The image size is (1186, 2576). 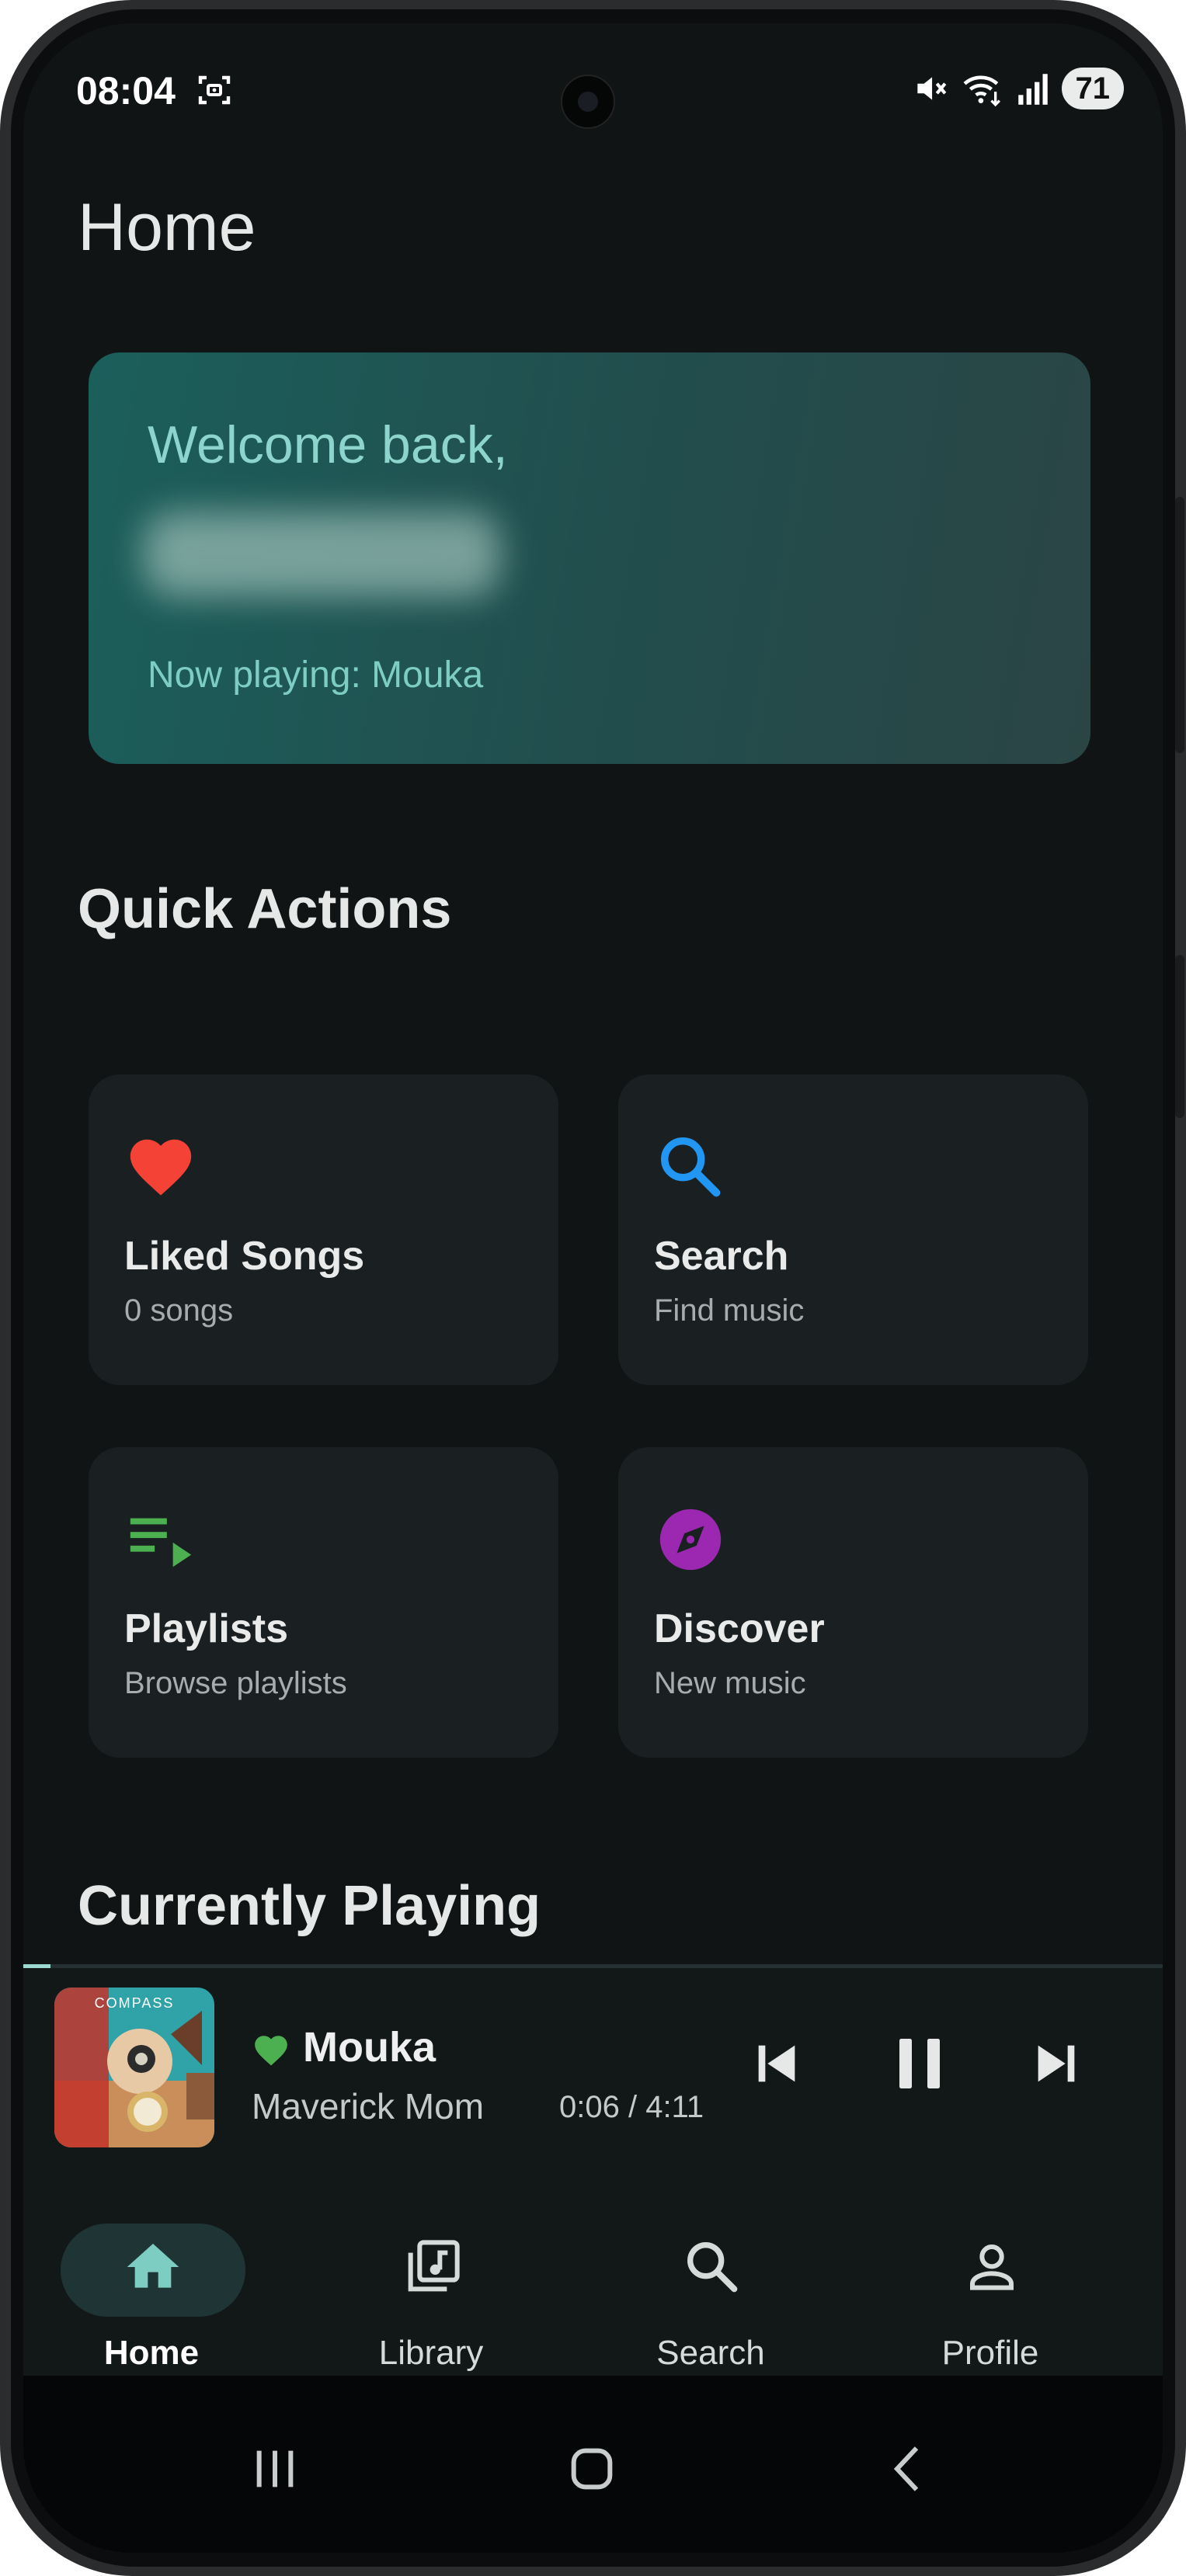 What do you see at coordinates (992, 2267) in the screenshot?
I see `profile-icon` at bounding box center [992, 2267].